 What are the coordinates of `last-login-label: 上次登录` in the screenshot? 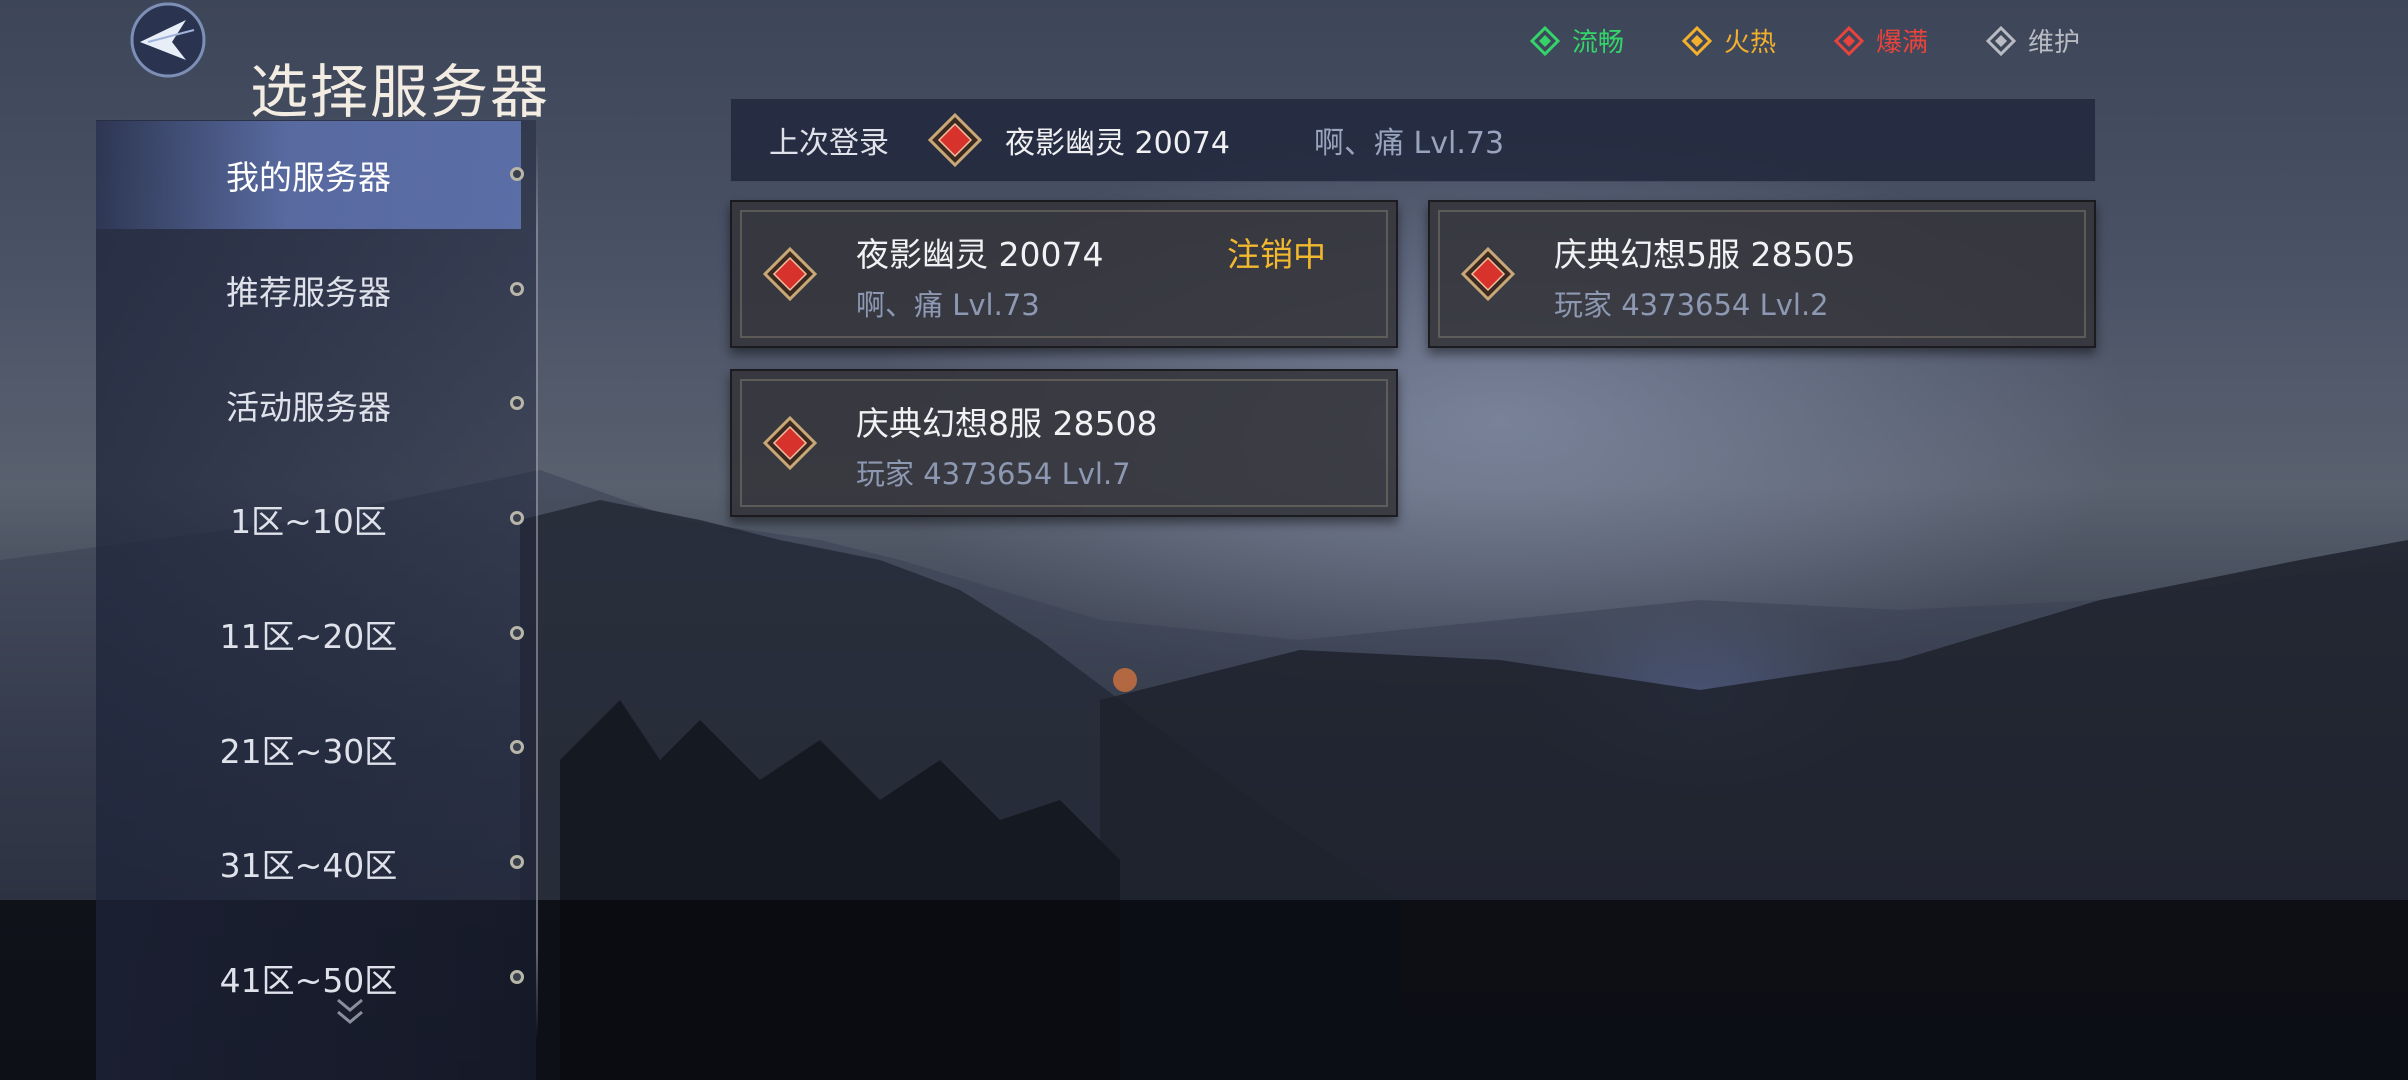 It's located at (829, 143).